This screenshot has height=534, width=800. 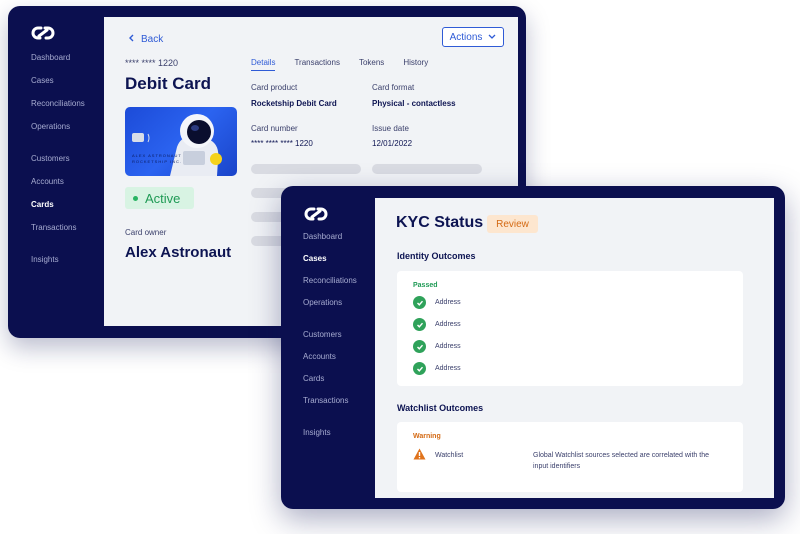 What do you see at coordinates (163, 198) in the screenshot?
I see `status-label: Active` at bounding box center [163, 198].